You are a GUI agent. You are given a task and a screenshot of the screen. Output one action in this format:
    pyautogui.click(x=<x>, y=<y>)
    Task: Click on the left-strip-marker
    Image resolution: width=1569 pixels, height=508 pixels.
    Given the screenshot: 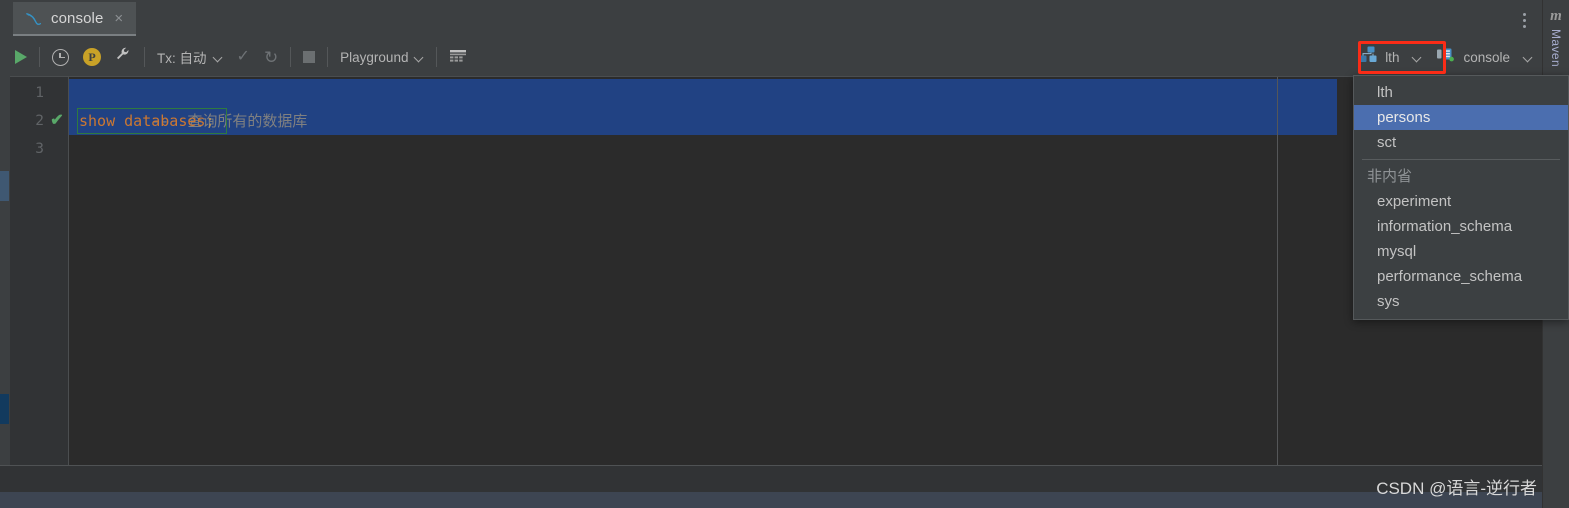 What is the action you would take?
    pyautogui.click(x=4, y=409)
    